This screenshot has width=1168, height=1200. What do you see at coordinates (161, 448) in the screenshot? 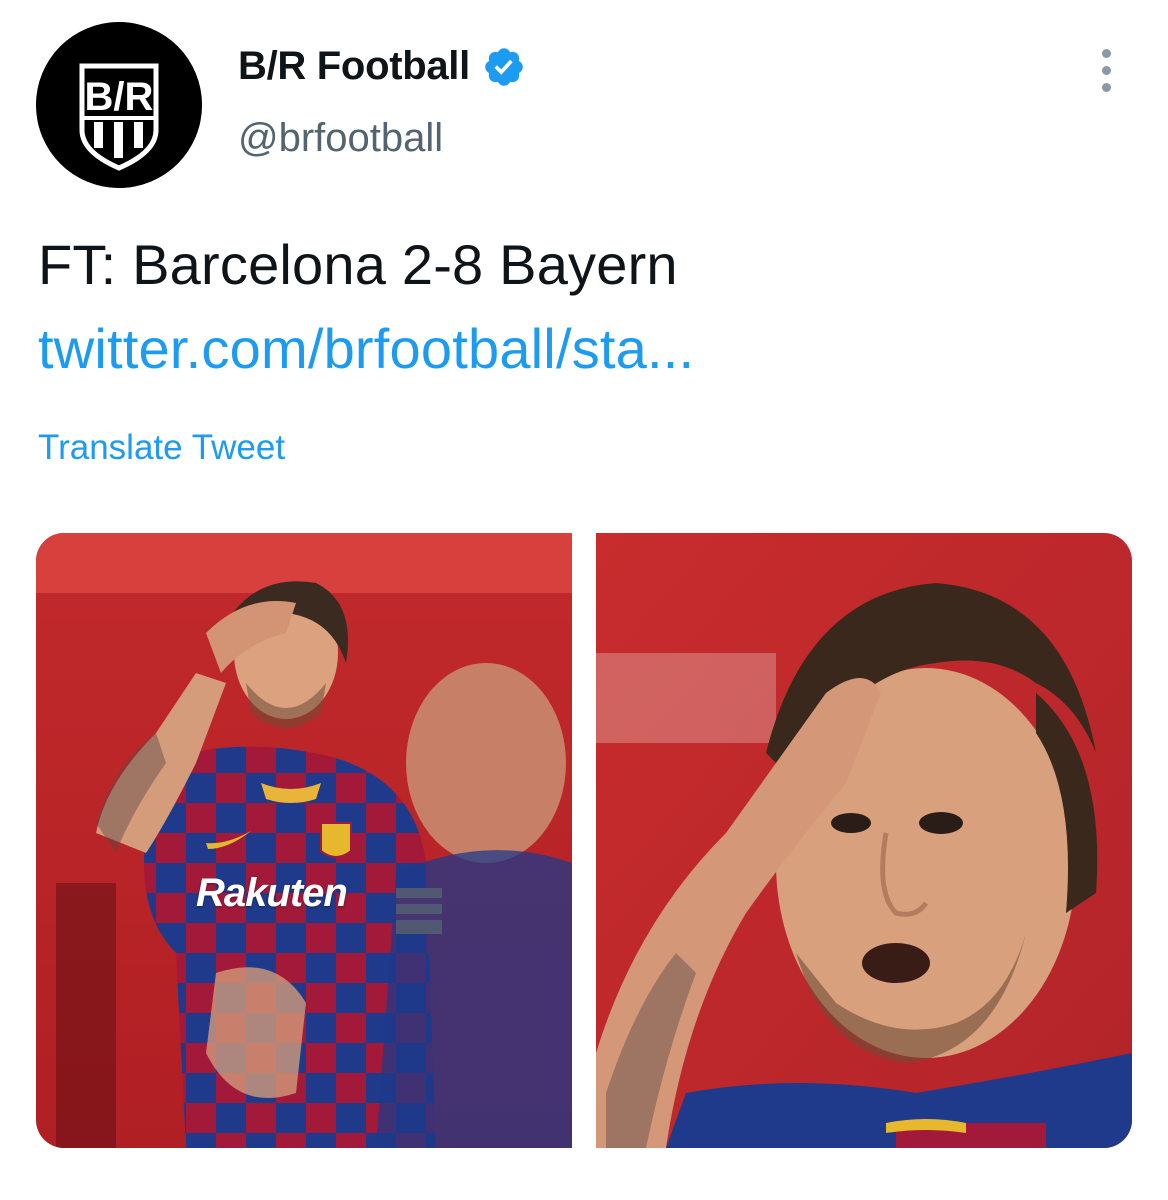
I see `translate-tweet-button: Translate Tweet` at bounding box center [161, 448].